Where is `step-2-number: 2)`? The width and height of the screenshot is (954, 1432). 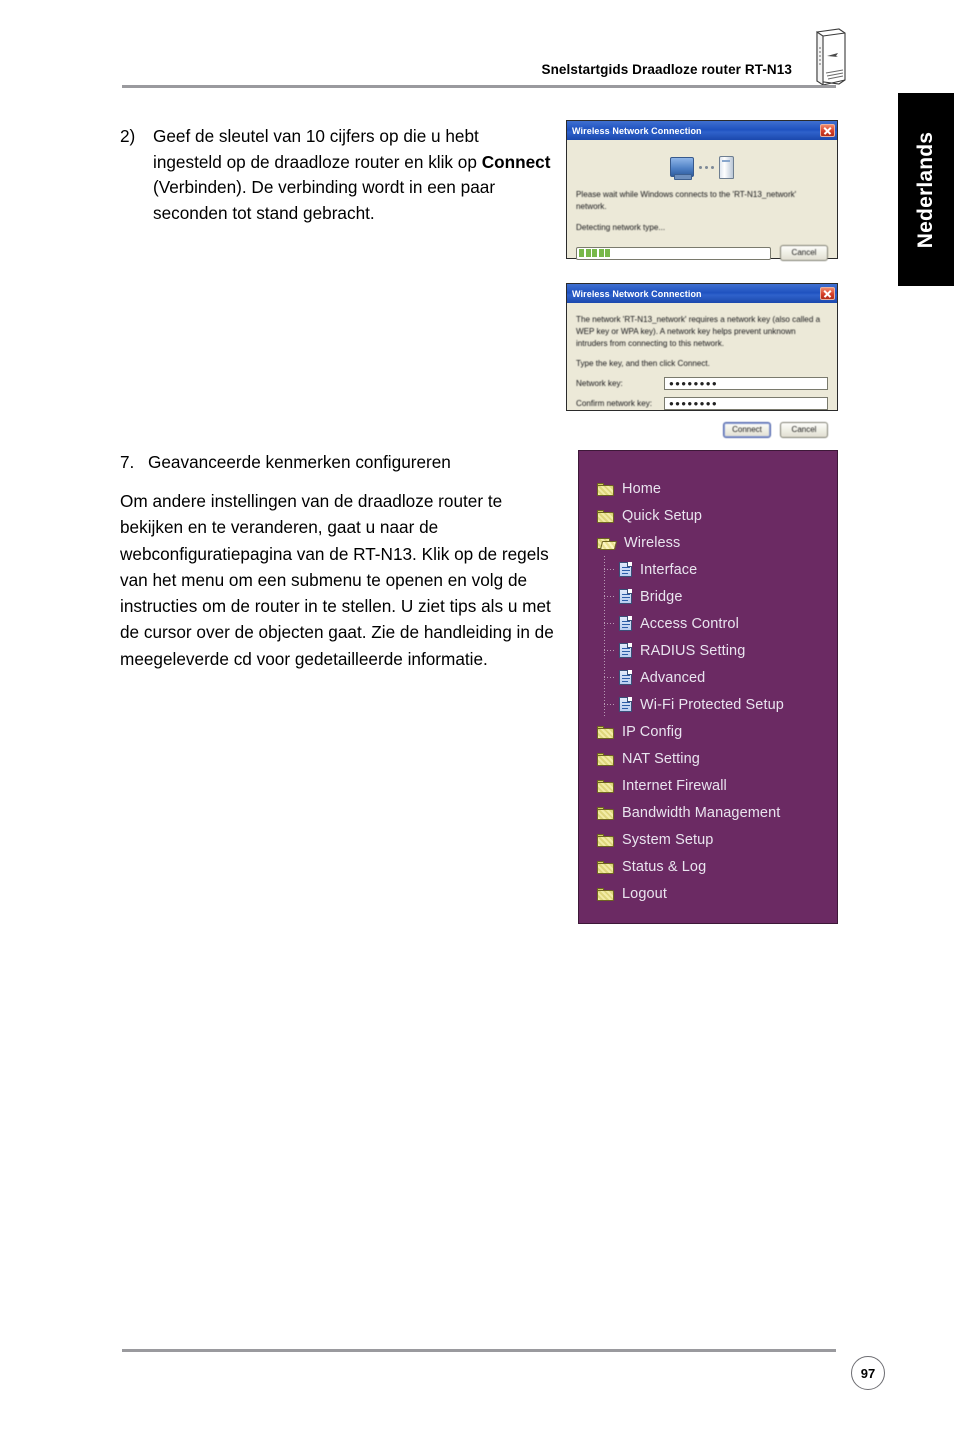 step-2-number: 2) is located at coordinates (128, 136).